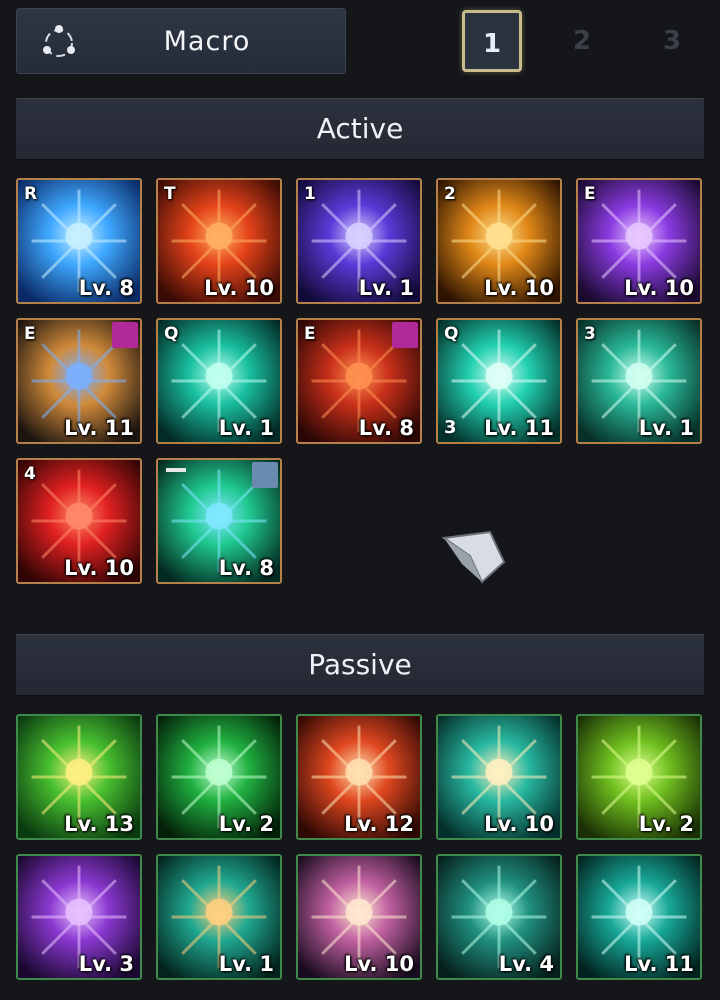 The width and height of the screenshot is (720, 1000). I want to click on stack-count: 3, so click(450, 427).